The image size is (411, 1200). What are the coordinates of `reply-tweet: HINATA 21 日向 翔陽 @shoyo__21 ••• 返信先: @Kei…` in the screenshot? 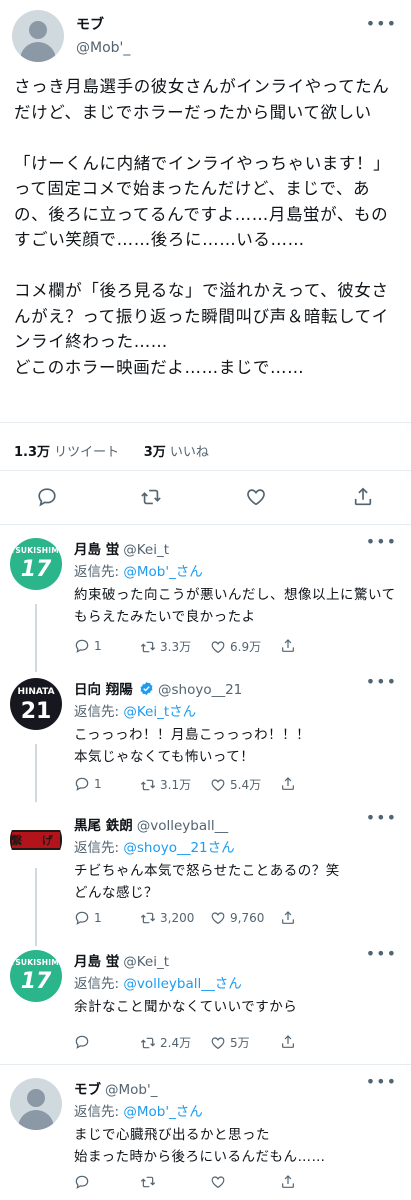 It's located at (205, 730).